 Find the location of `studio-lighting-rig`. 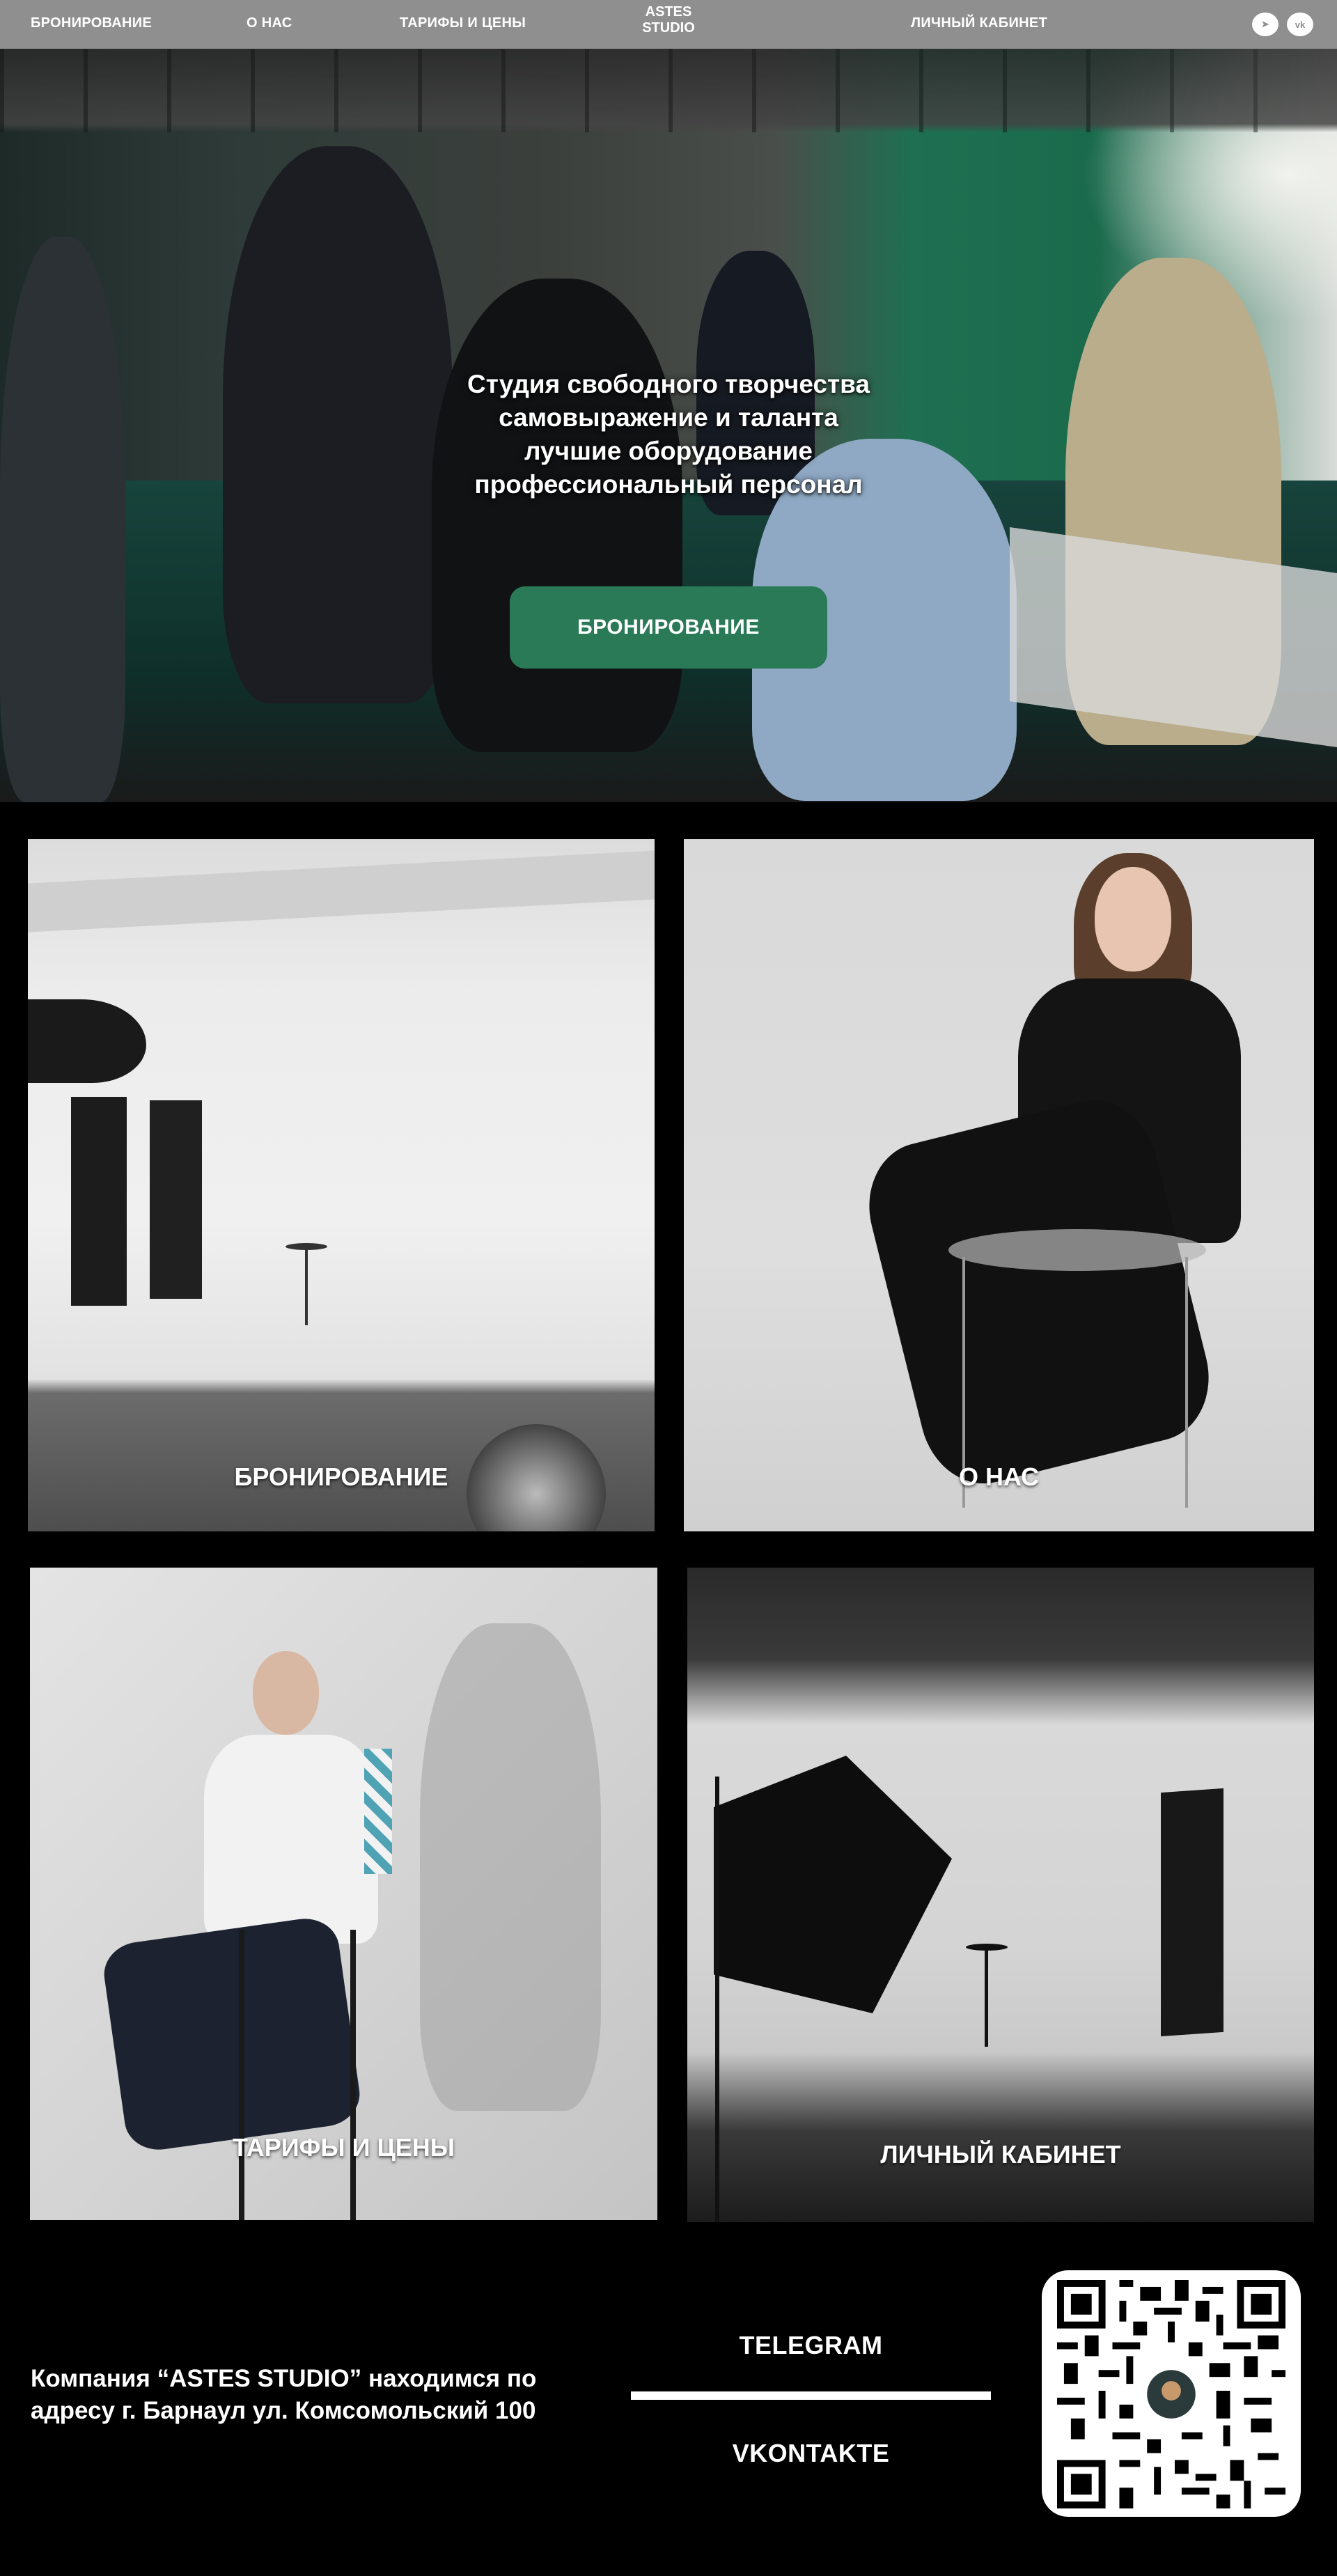

studio-lighting-rig is located at coordinates (668, 90).